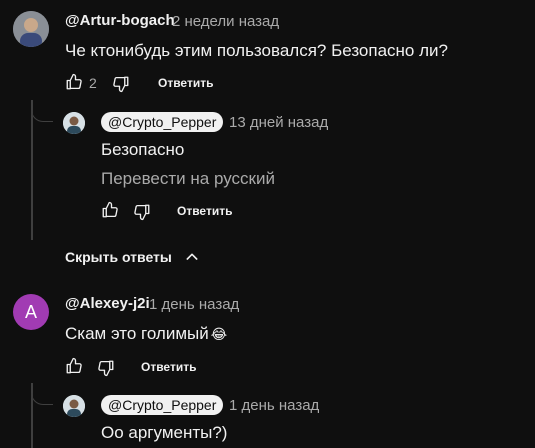 This screenshot has width=535, height=448. Describe the element at coordinates (32, 170) in the screenshot. I see `thread-line` at that location.